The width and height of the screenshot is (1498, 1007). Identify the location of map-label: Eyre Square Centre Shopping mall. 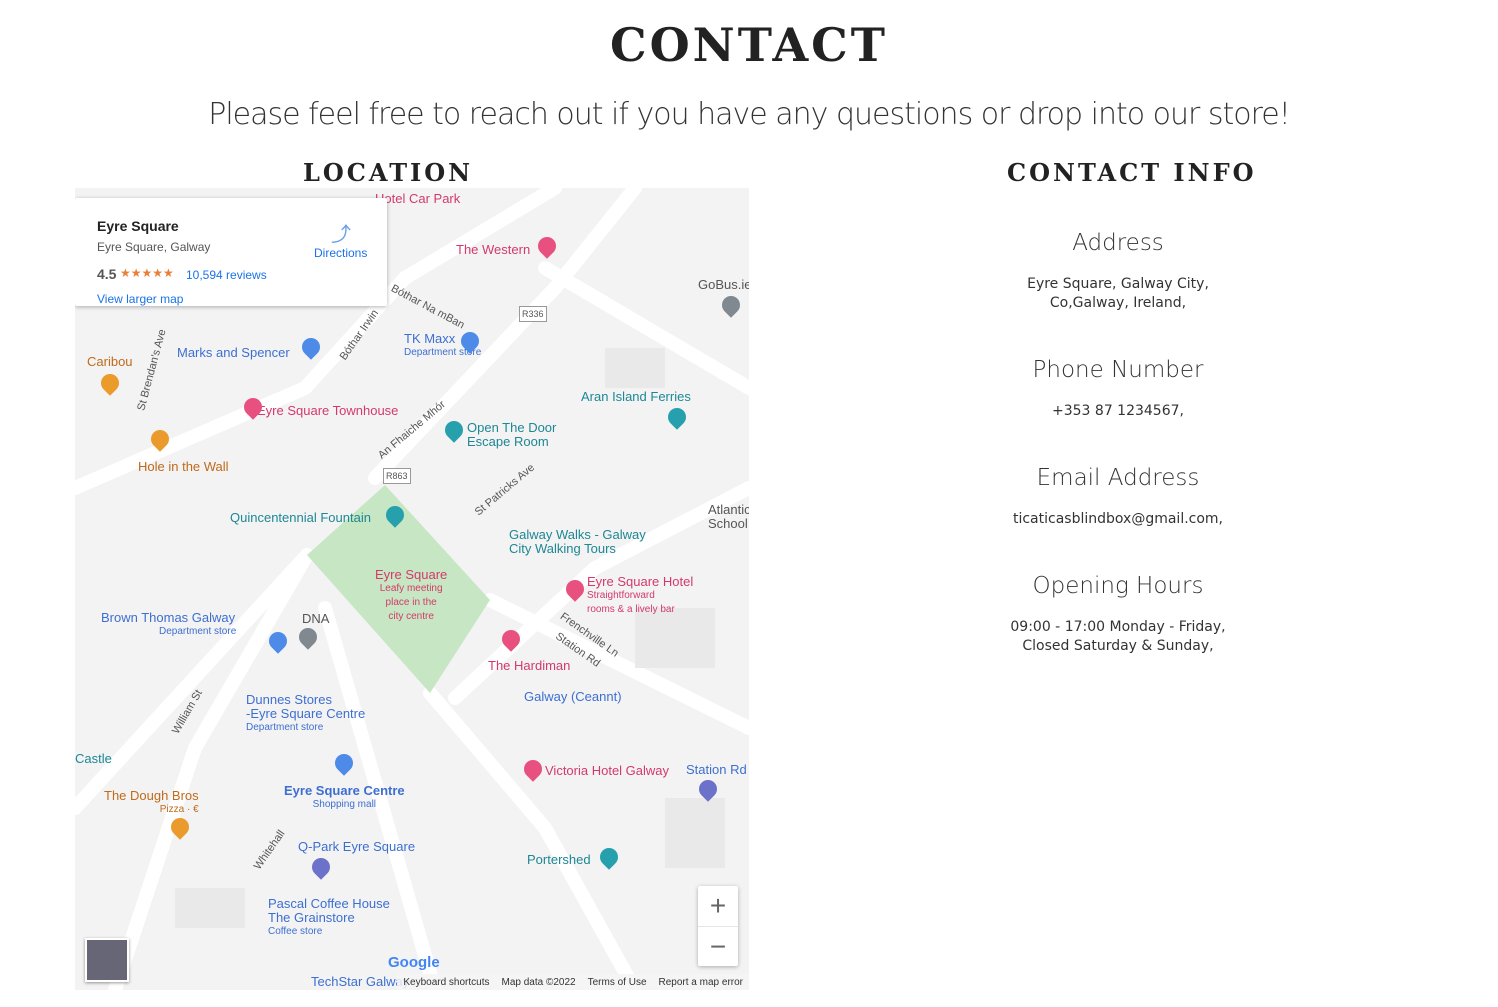
(344, 798).